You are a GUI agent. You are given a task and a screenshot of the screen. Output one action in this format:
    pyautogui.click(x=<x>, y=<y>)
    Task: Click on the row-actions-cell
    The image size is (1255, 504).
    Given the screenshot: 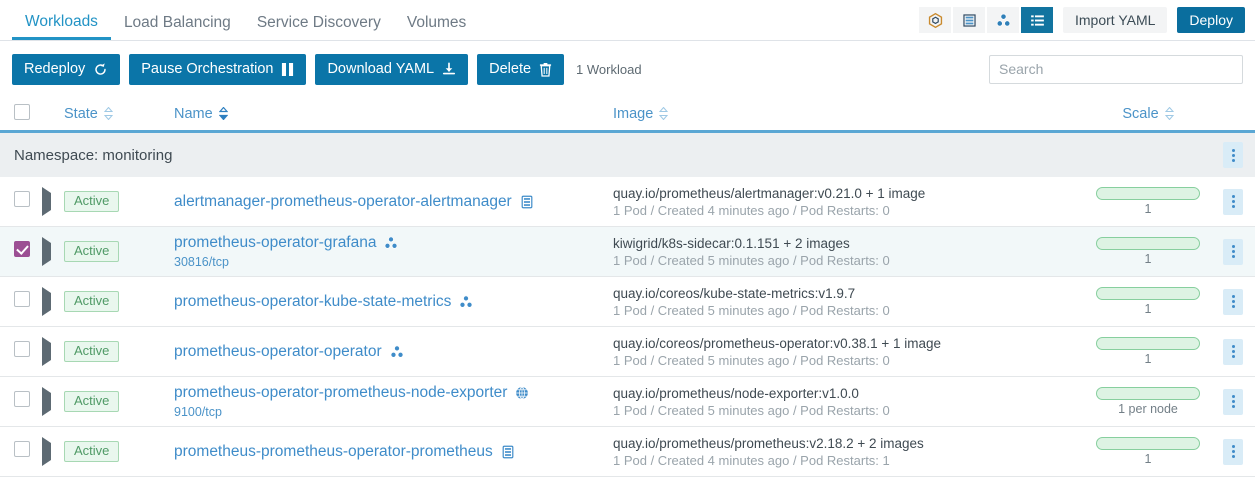 What is the action you would take?
    pyautogui.click(x=1228, y=351)
    